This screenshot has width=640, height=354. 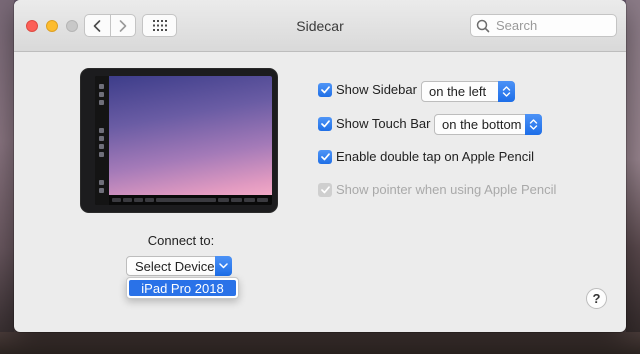 I want to click on chevron-right-icon, so click(x=123, y=25).